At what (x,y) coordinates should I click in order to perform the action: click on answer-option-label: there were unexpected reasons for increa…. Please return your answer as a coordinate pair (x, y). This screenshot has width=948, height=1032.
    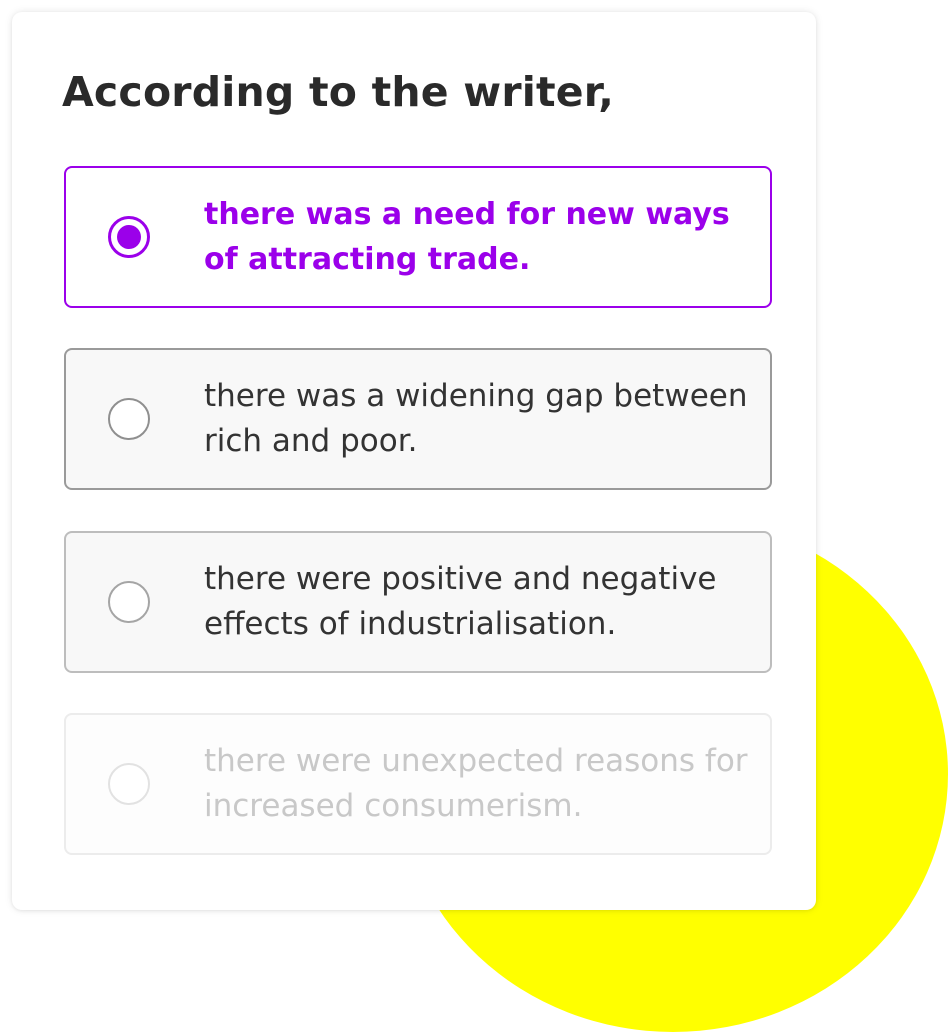
    Looking at the image, I should click on (476, 783).